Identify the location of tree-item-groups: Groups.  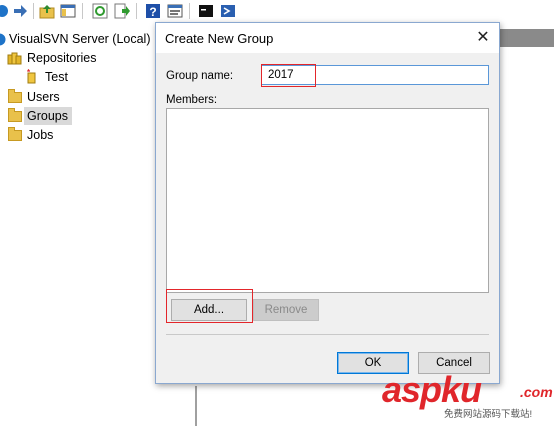
(76, 116).